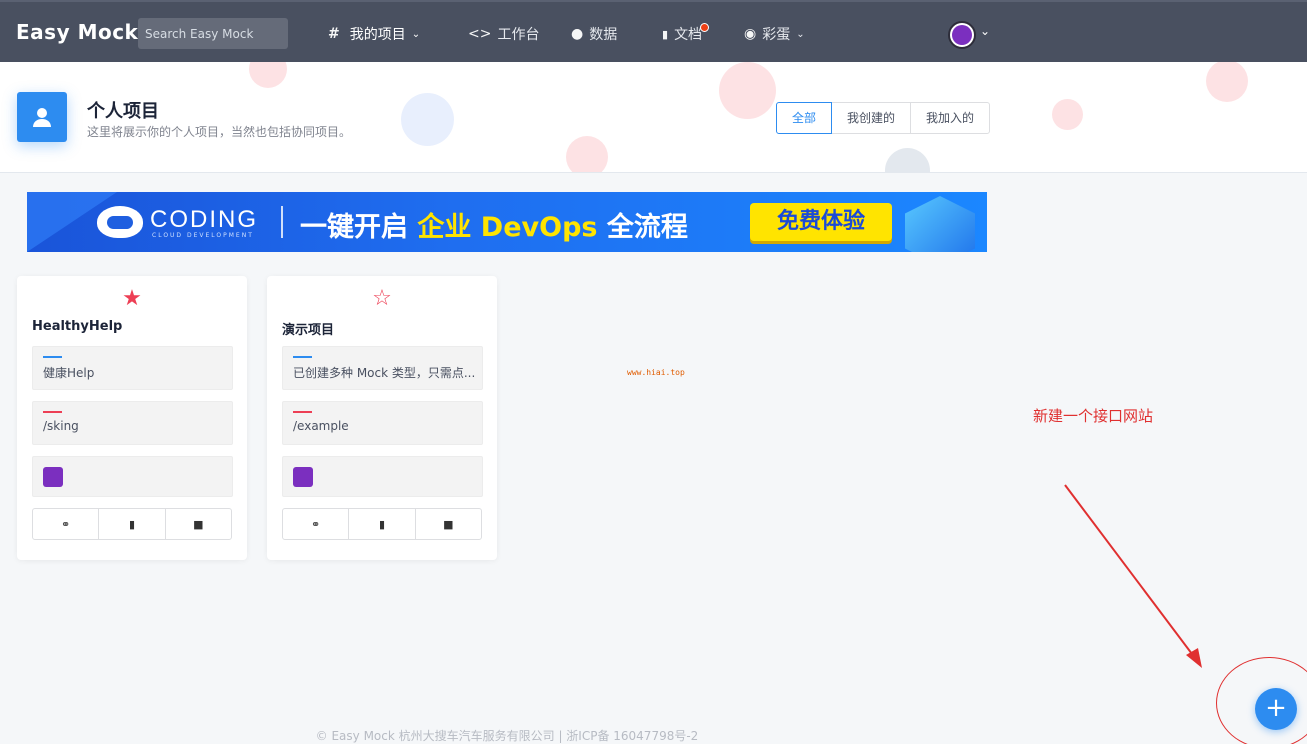  What do you see at coordinates (507, 227) in the screenshot?
I see `slogan-highlight: 企业 DevOps` at bounding box center [507, 227].